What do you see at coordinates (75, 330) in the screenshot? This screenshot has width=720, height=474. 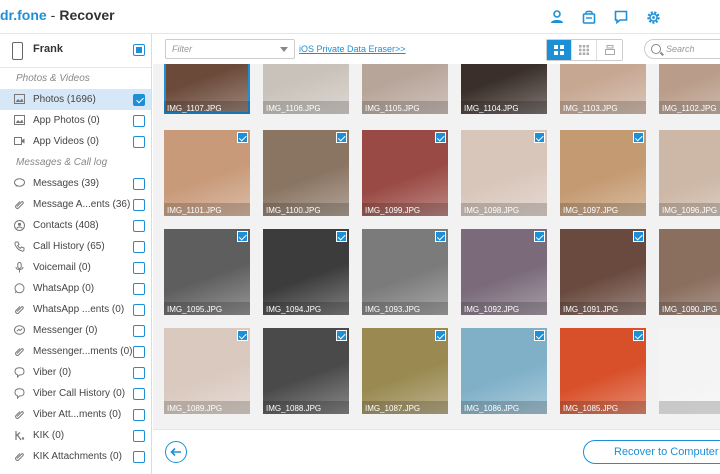 I see `sidebar-item-messenger-0: Messenger (0)` at bounding box center [75, 330].